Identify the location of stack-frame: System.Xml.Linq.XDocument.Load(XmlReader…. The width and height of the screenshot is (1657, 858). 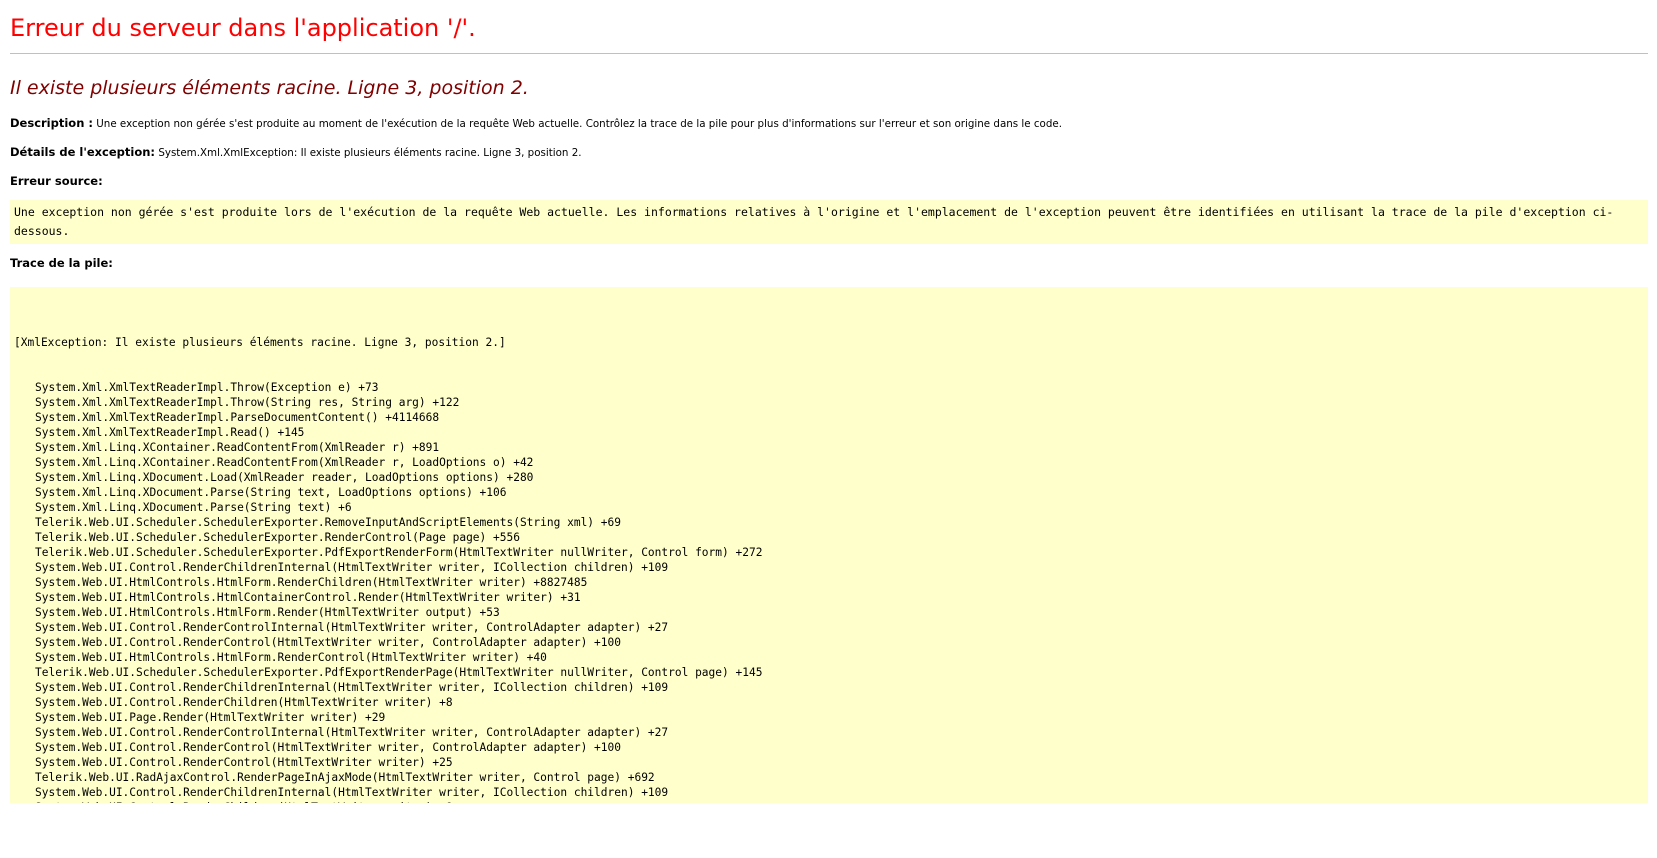
(284, 477).